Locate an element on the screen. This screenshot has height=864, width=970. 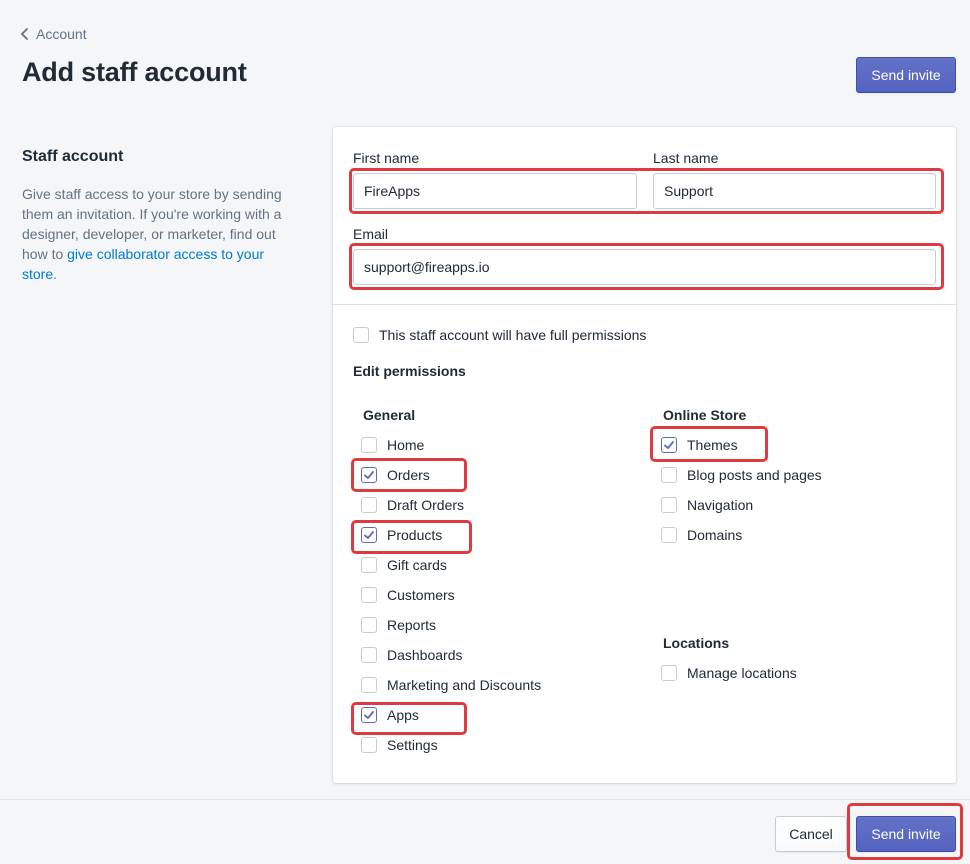
permission-marketing-and-discounts-checkbox: Marketing and Discounts is located at coordinates (451, 685).